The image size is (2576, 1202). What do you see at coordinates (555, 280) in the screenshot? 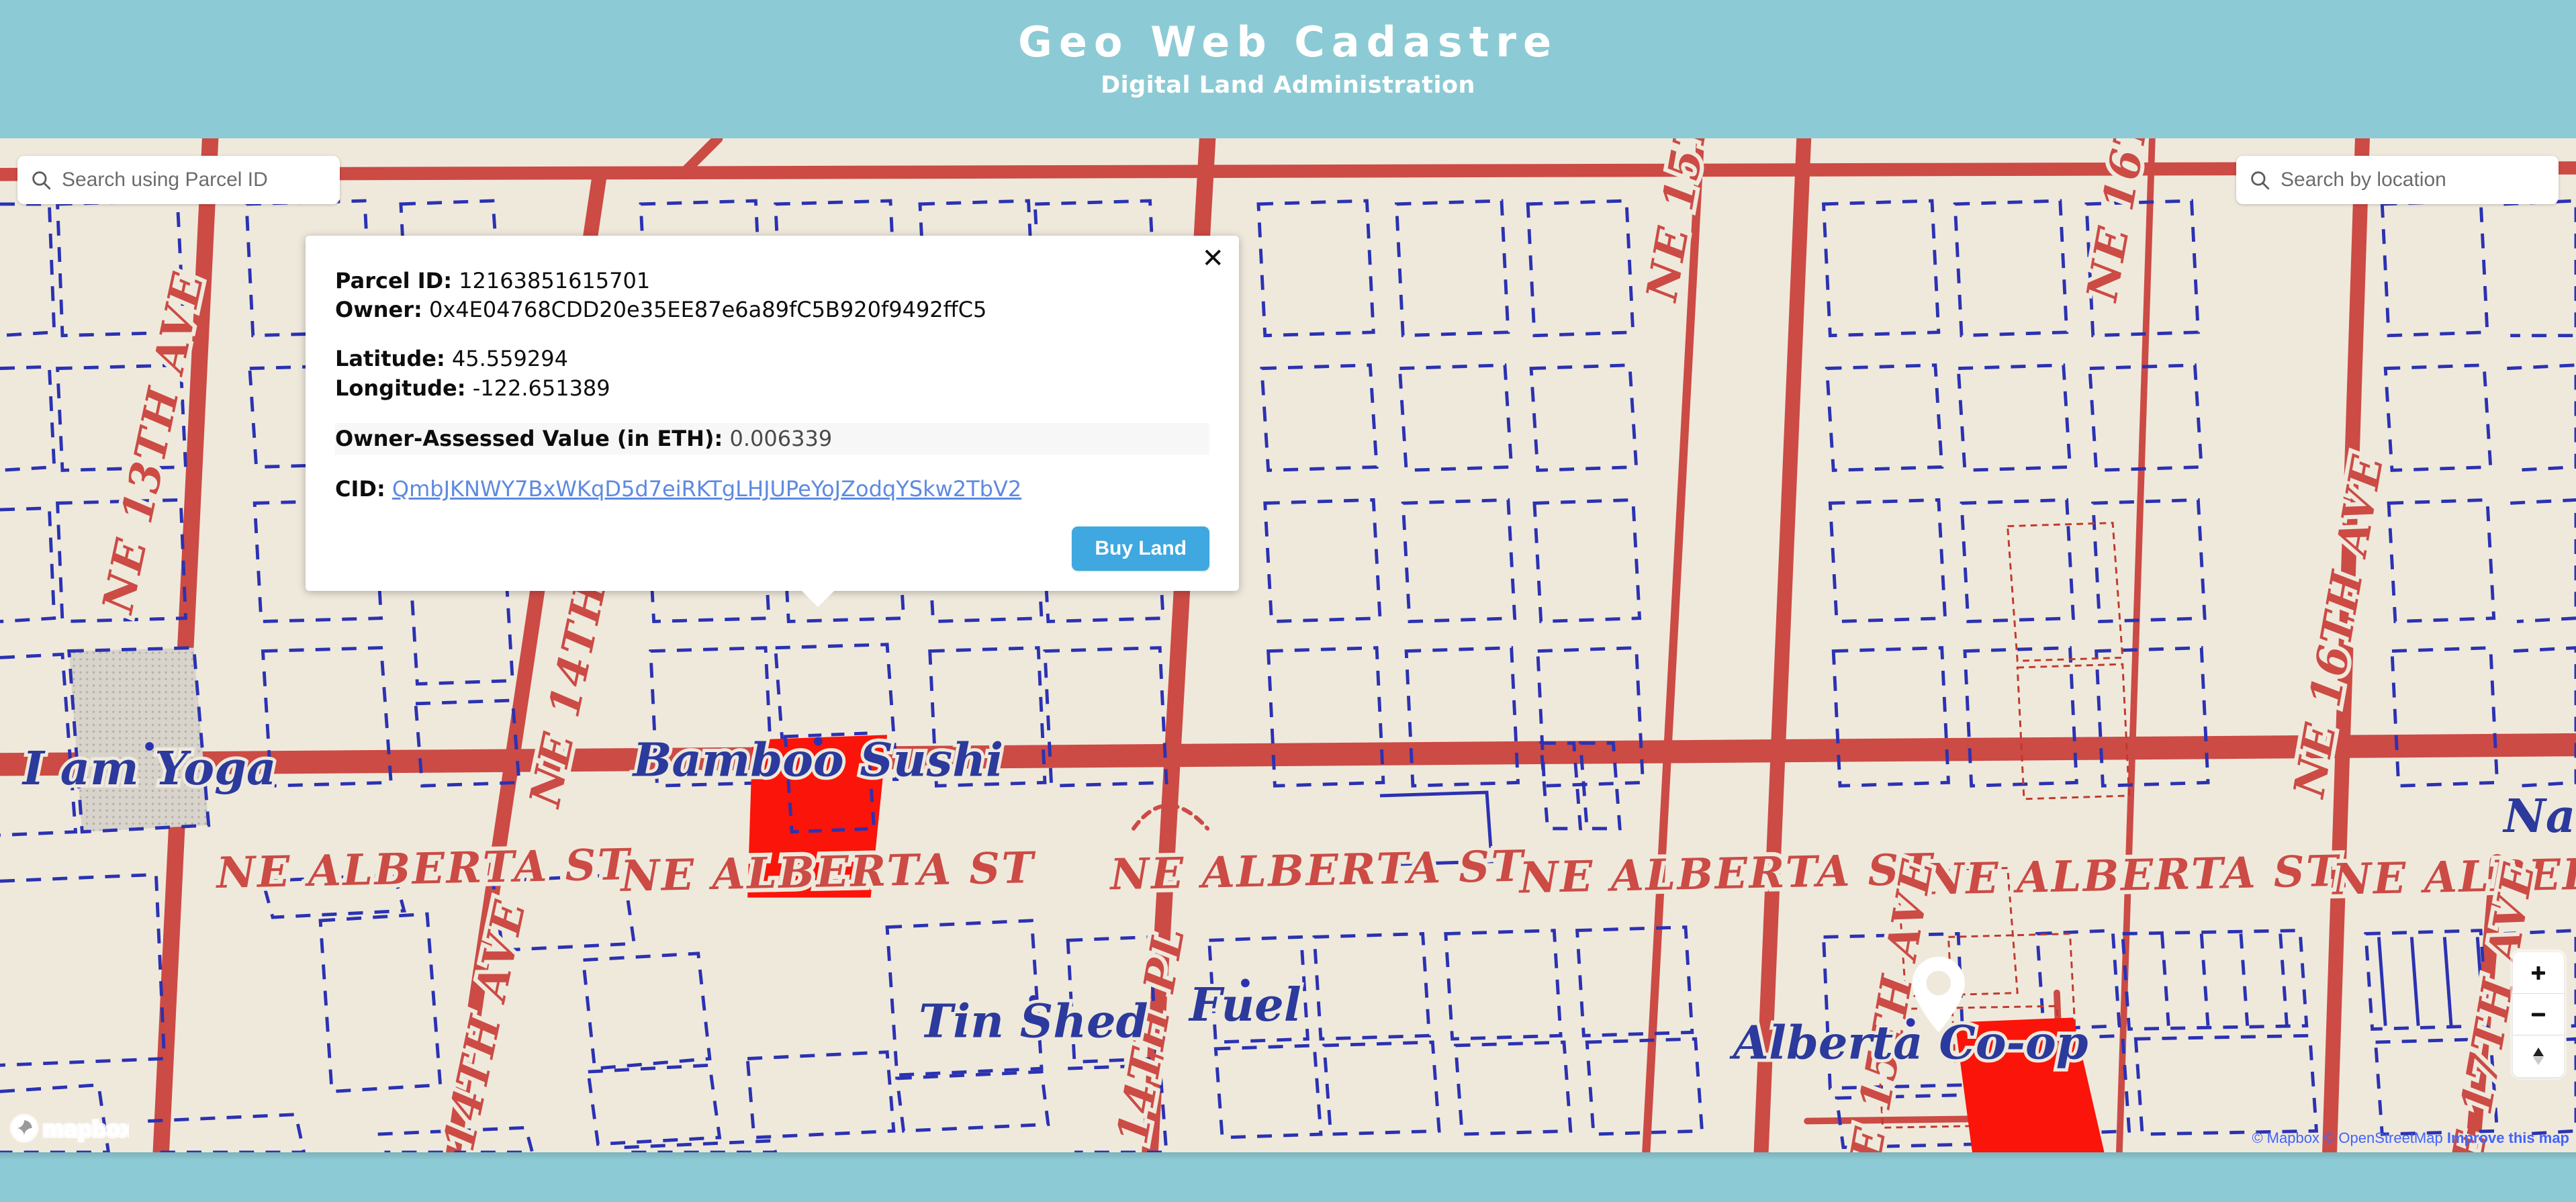
I see `parcel-id-value: 12163851615701` at bounding box center [555, 280].